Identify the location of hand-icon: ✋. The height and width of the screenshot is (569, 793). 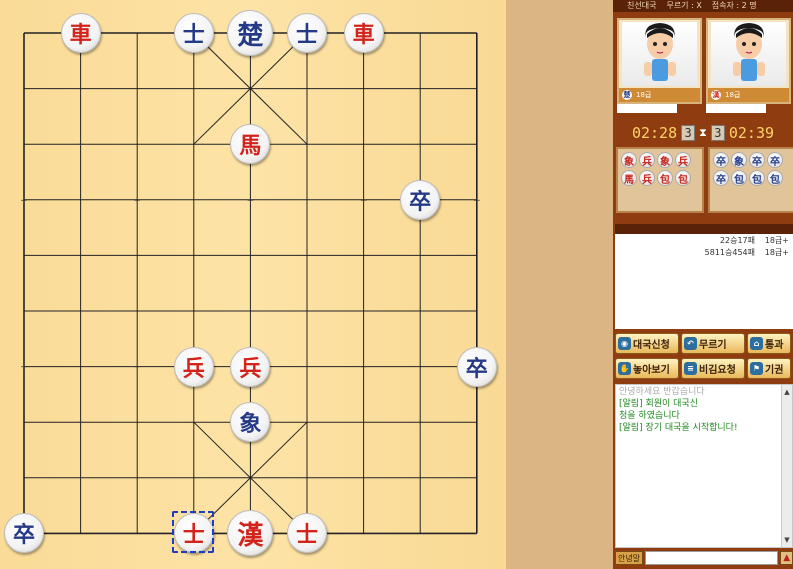
(624, 368).